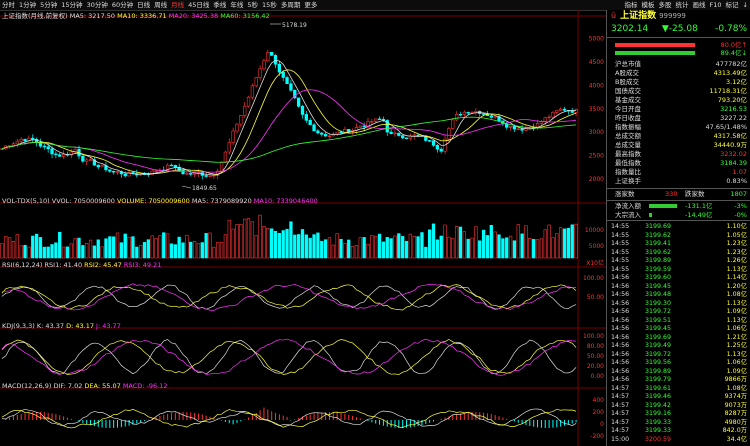  Describe the element at coordinates (620, 371) in the screenshot. I see `tick-time: 14:56` at that location.